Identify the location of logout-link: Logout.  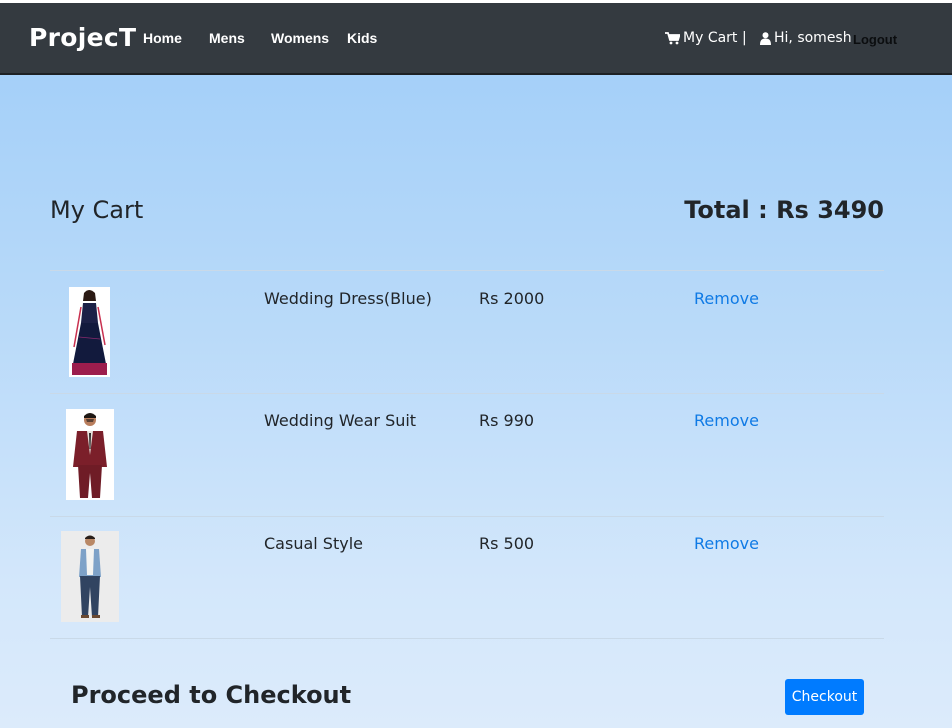
(875, 39).